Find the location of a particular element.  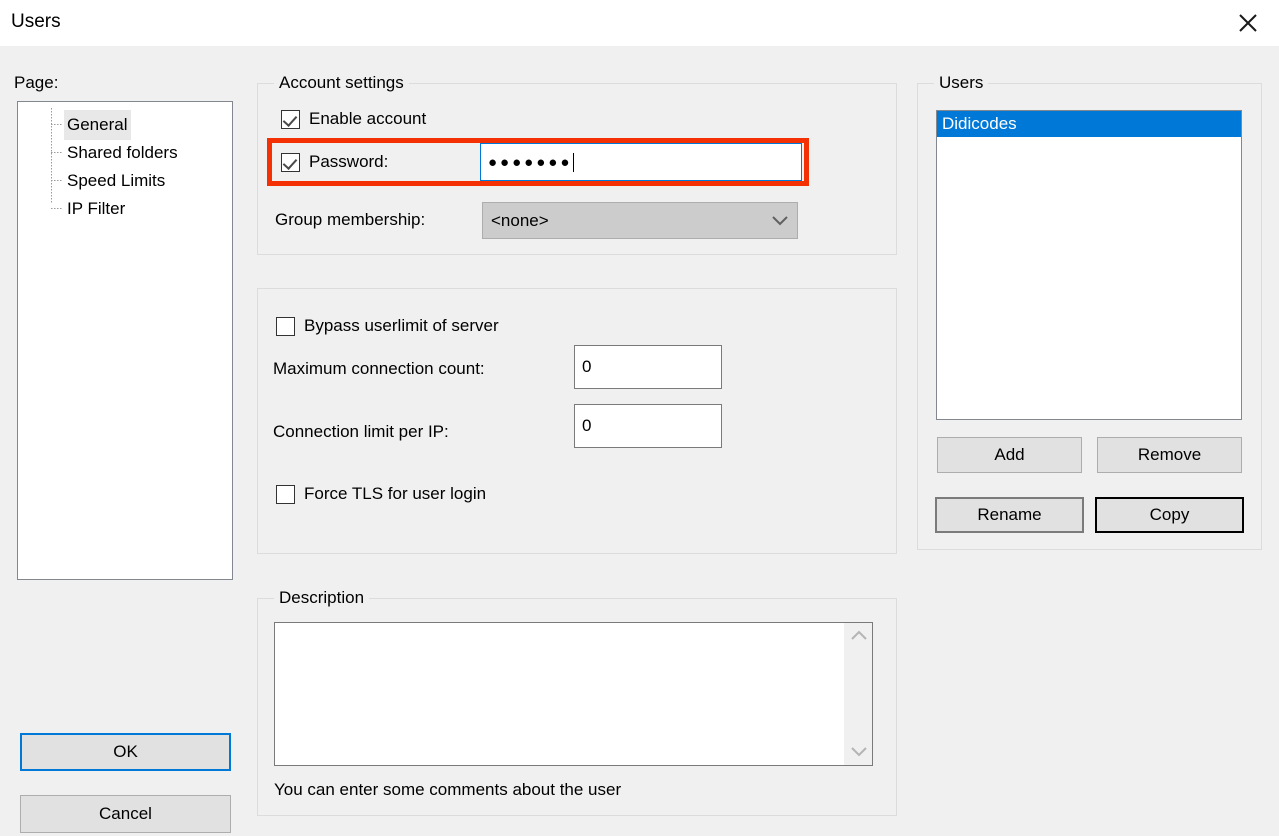

bypass-userlimit-label: Bypass userlimit of server is located at coordinates (401, 325).